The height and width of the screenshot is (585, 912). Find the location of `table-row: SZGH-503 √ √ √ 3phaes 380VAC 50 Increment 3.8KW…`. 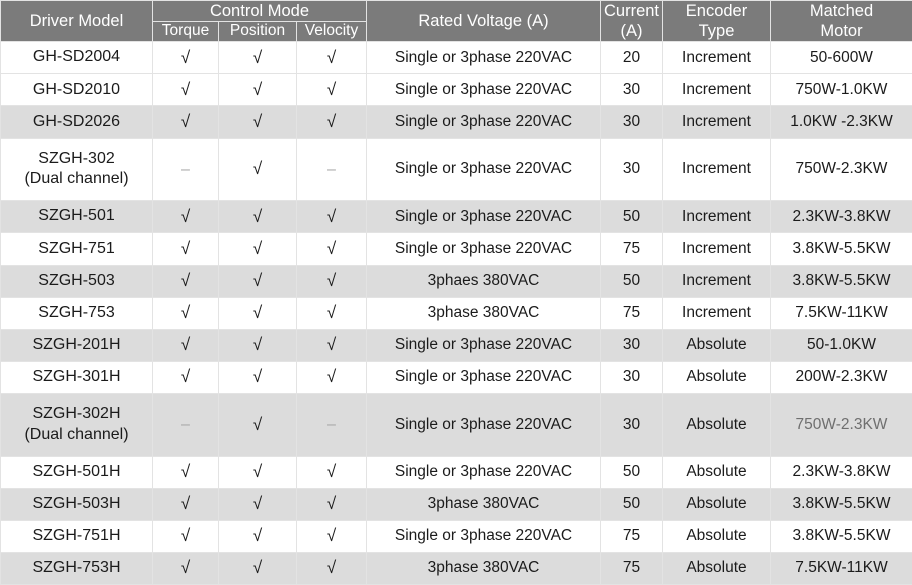

table-row: SZGH-503 √ √ √ 3phaes 380VAC 50 Increment 3.8KW… is located at coordinates (456, 281).